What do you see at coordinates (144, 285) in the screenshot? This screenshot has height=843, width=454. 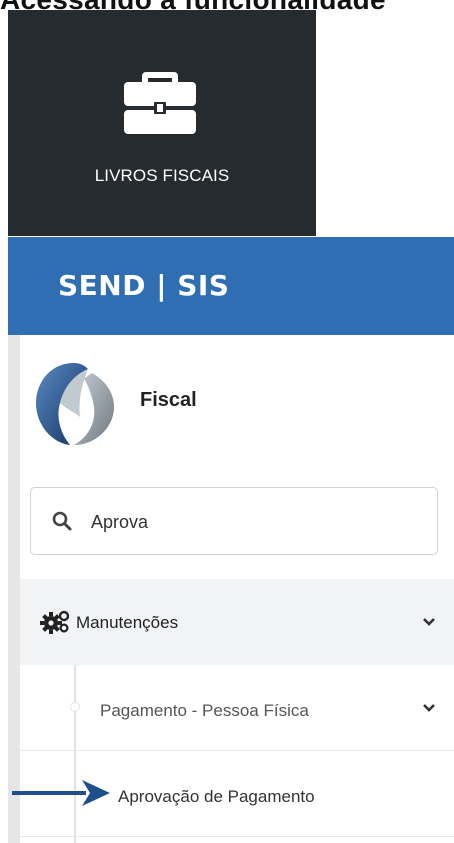 I see `brand-title: SEND | SIS` at bounding box center [144, 285].